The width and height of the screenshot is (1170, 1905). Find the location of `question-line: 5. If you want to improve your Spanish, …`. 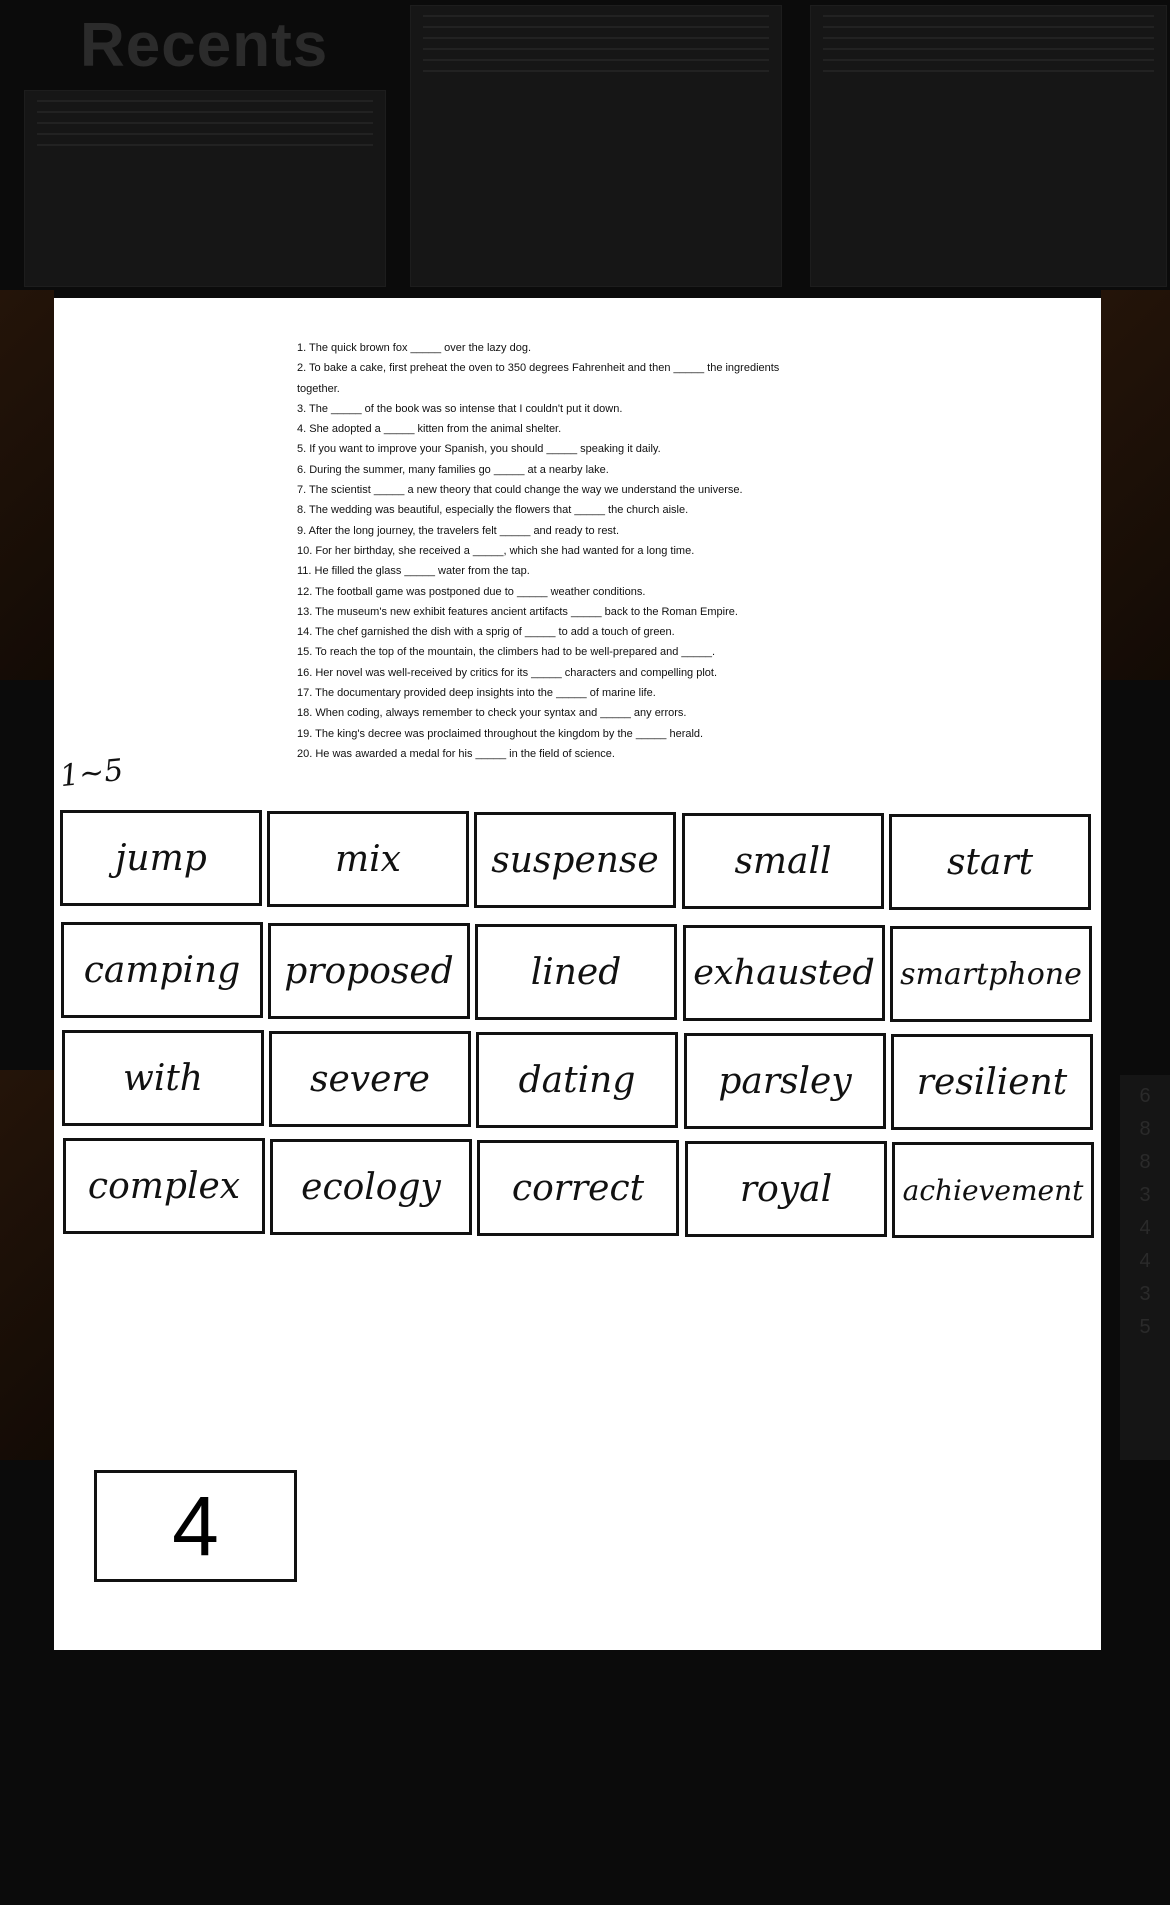

question-line: 5. If you want to improve your Spanish, … is located at coordinates (479, 449).